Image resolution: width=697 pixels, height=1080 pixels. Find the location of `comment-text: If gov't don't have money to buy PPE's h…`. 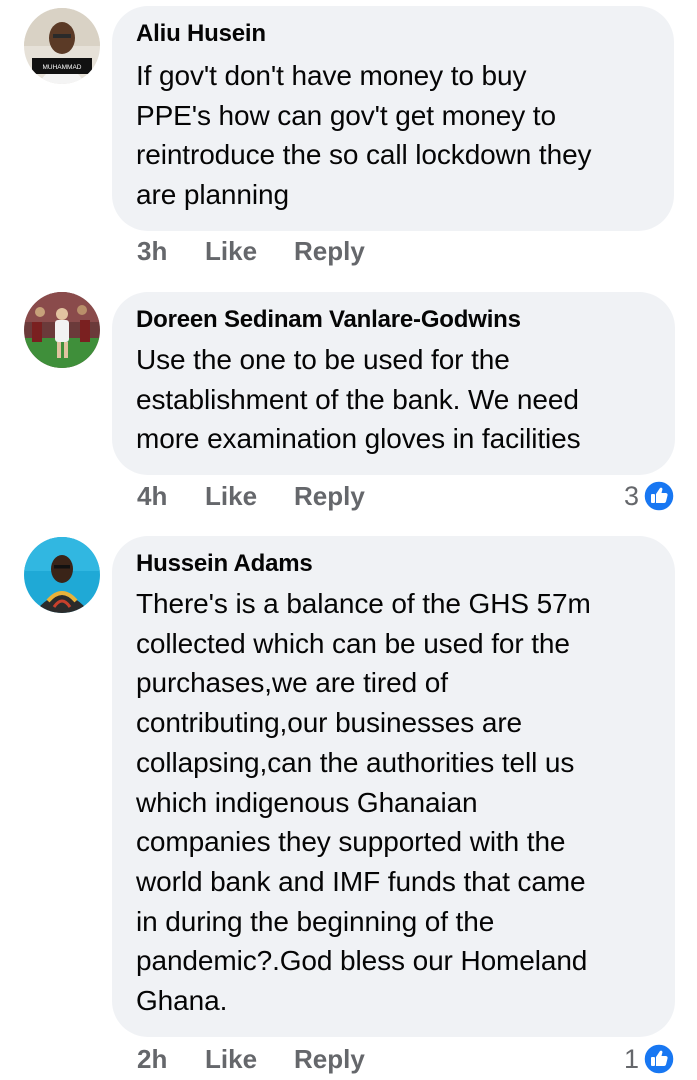

comment-text: If gov't don't have money to buy PPE's h… is located at coordinates (393, 135).